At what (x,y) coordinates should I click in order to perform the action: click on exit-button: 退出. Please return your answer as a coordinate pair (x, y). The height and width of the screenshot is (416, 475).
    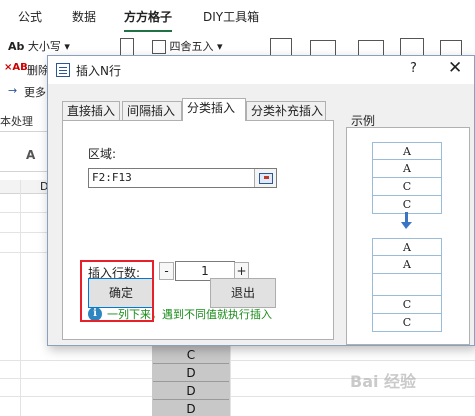
    Looking at the image, I should click on (243, 293).